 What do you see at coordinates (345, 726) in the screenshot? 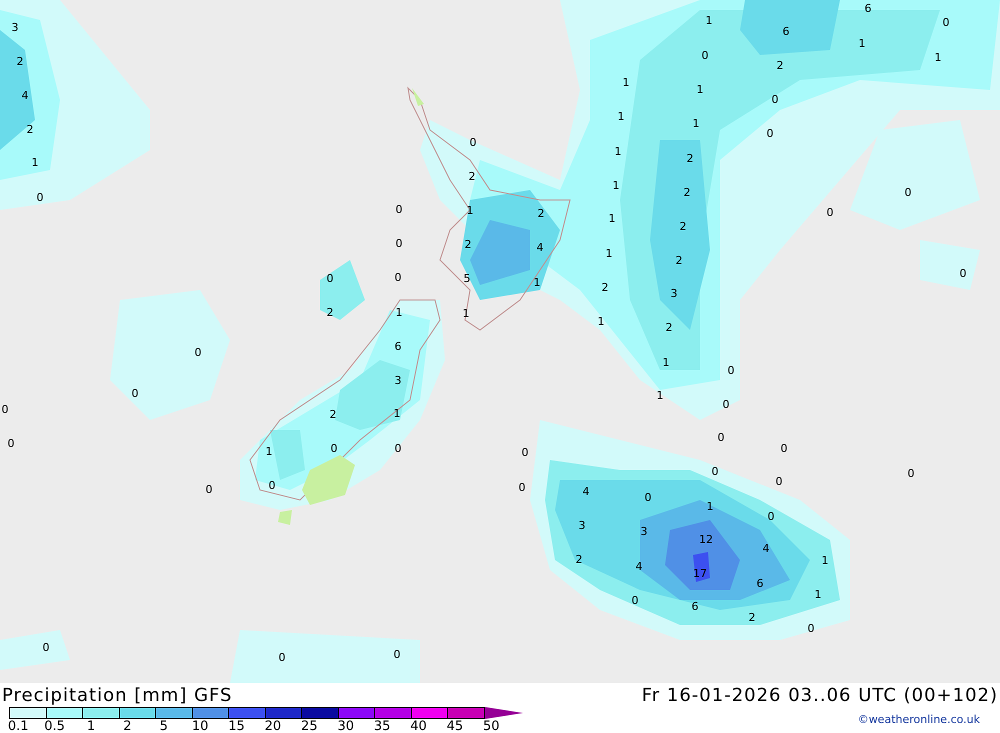
I see `scale-label: 30` at bounding box center [345, 726].